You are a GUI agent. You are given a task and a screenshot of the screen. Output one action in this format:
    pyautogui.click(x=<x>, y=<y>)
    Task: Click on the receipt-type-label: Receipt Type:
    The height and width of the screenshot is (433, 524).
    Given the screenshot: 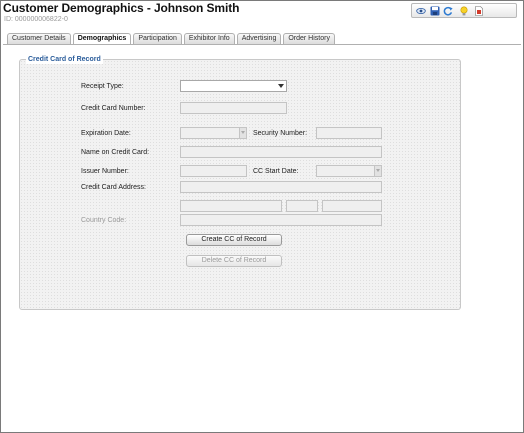 What is the action you would take?
    pyautogui.click(x=102, y=86)
    